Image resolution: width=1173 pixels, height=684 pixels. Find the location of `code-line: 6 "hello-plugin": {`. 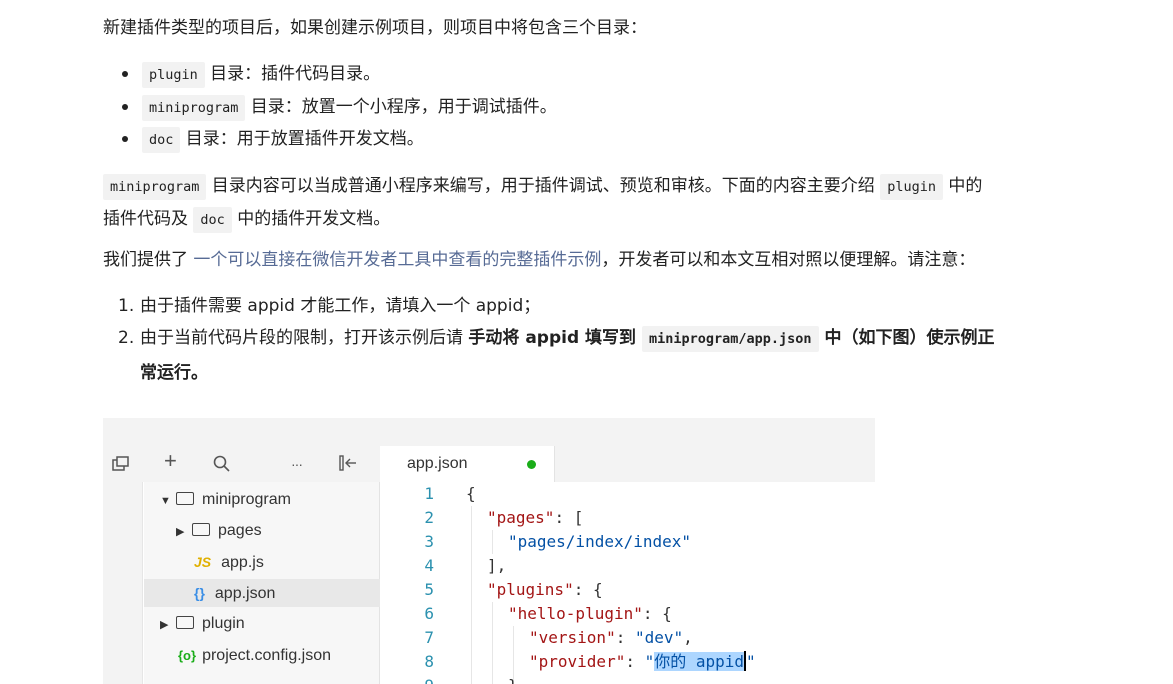

code-line: 6 "hello-plugin": { is located at coordinates (627, 614).